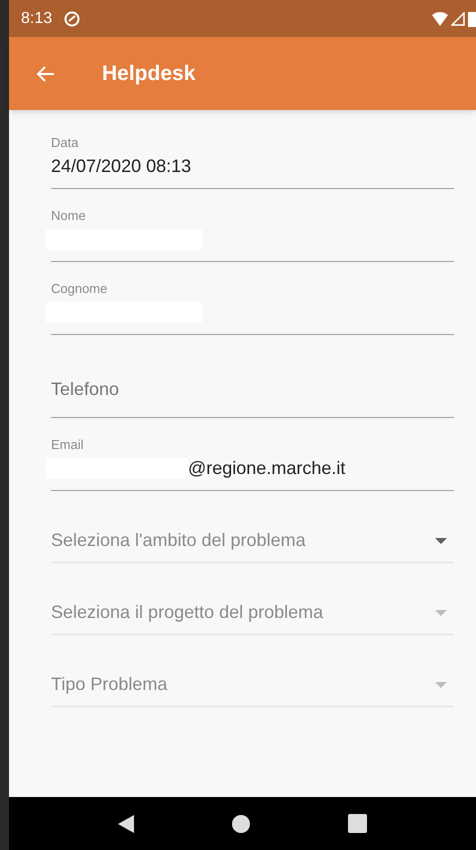 The width and height of the screenshot is (476, 850). I want to click on text-field: Email @regione.marche.it, so click(252, 454).